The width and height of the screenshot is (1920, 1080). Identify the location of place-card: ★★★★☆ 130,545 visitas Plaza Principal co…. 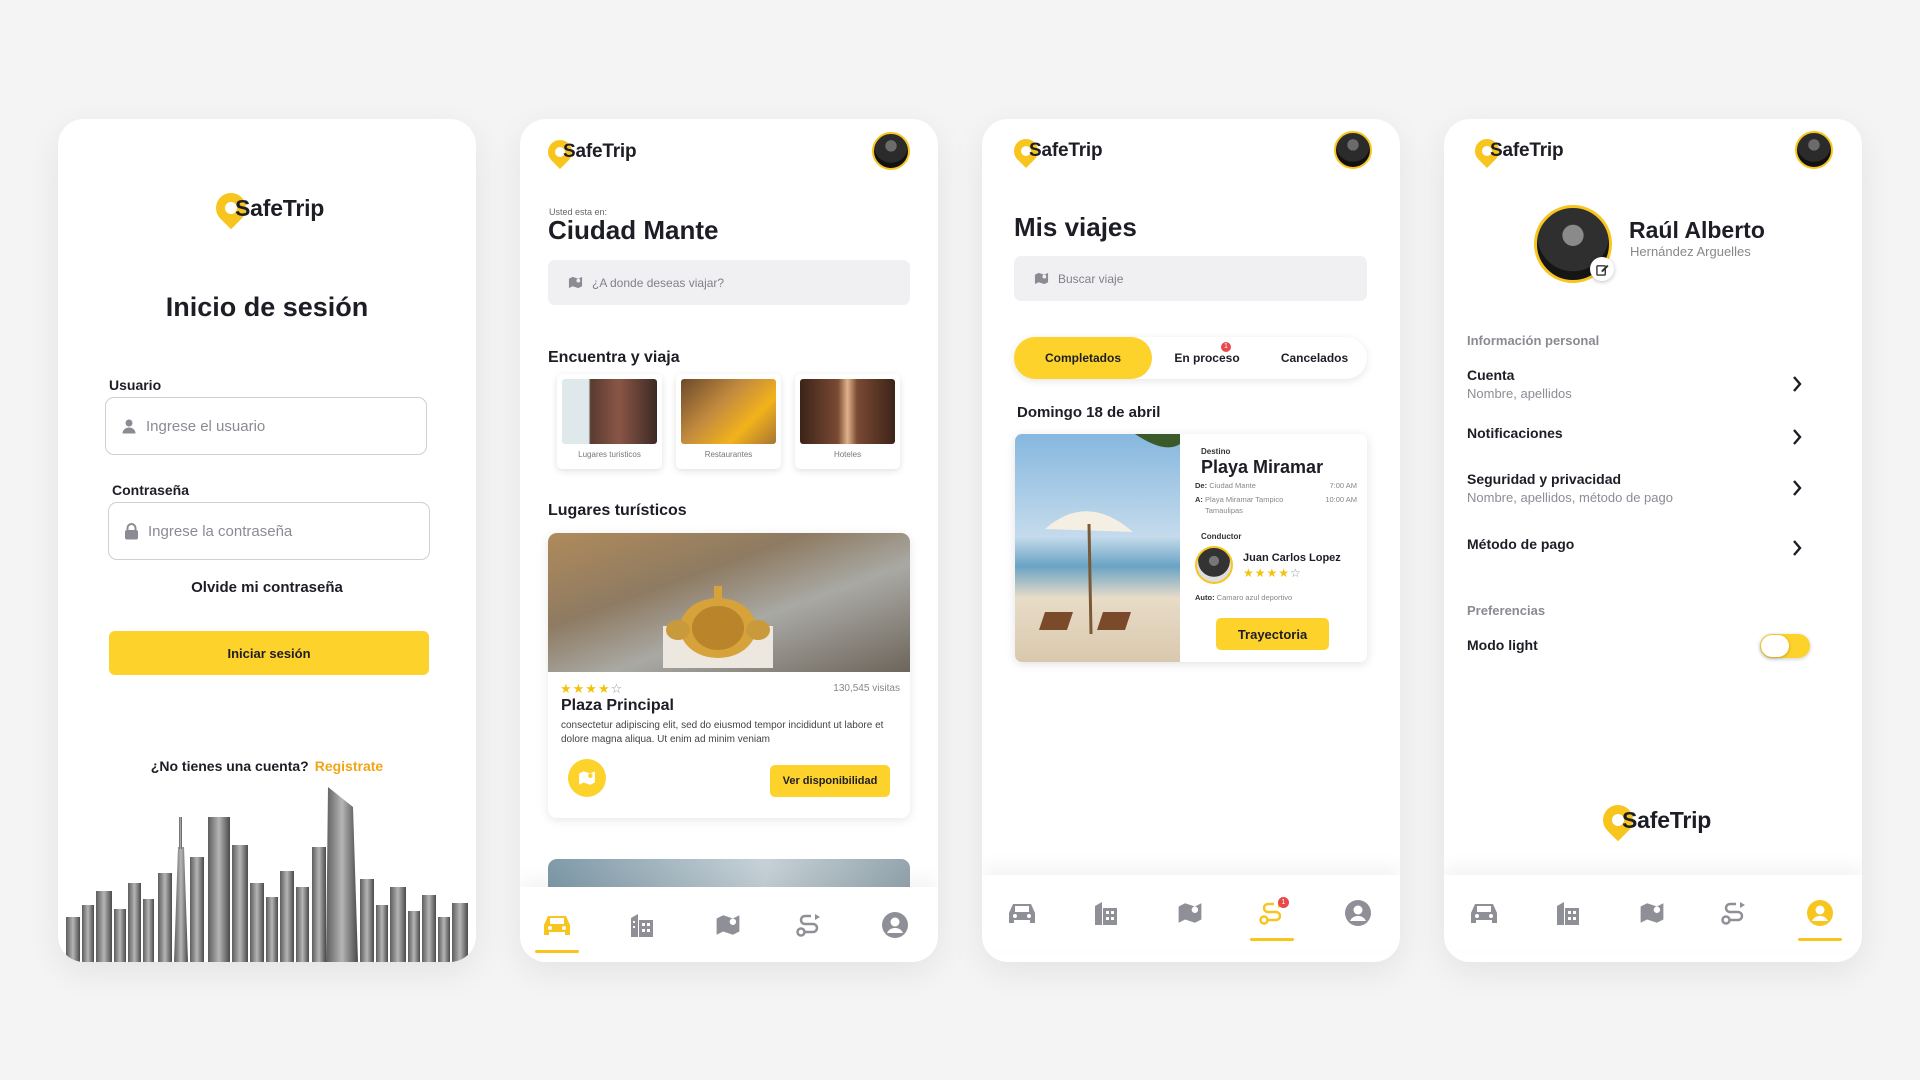
(729, 675).